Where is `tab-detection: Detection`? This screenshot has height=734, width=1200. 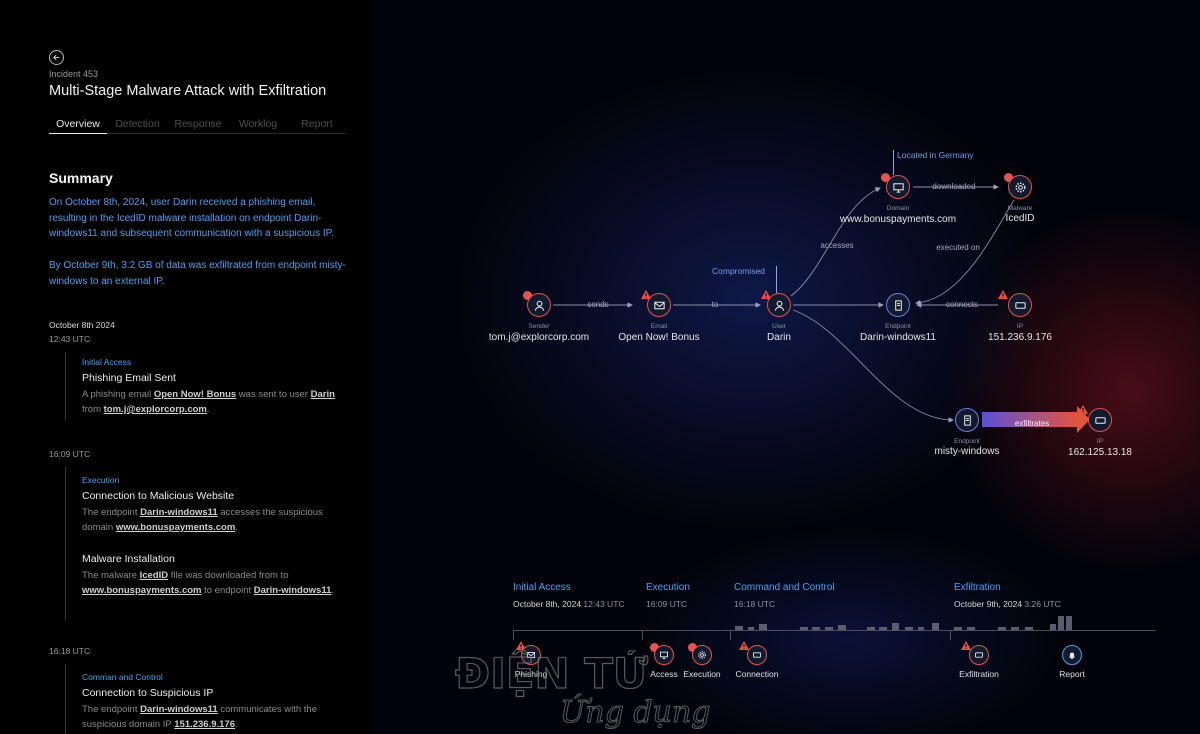
tab-detection: Detection is located at coordinates (137, 125).